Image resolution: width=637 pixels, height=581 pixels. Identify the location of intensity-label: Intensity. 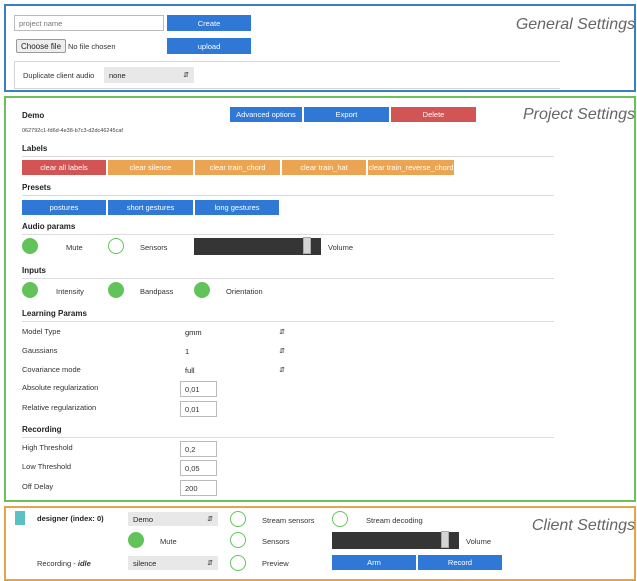
(70, 291).